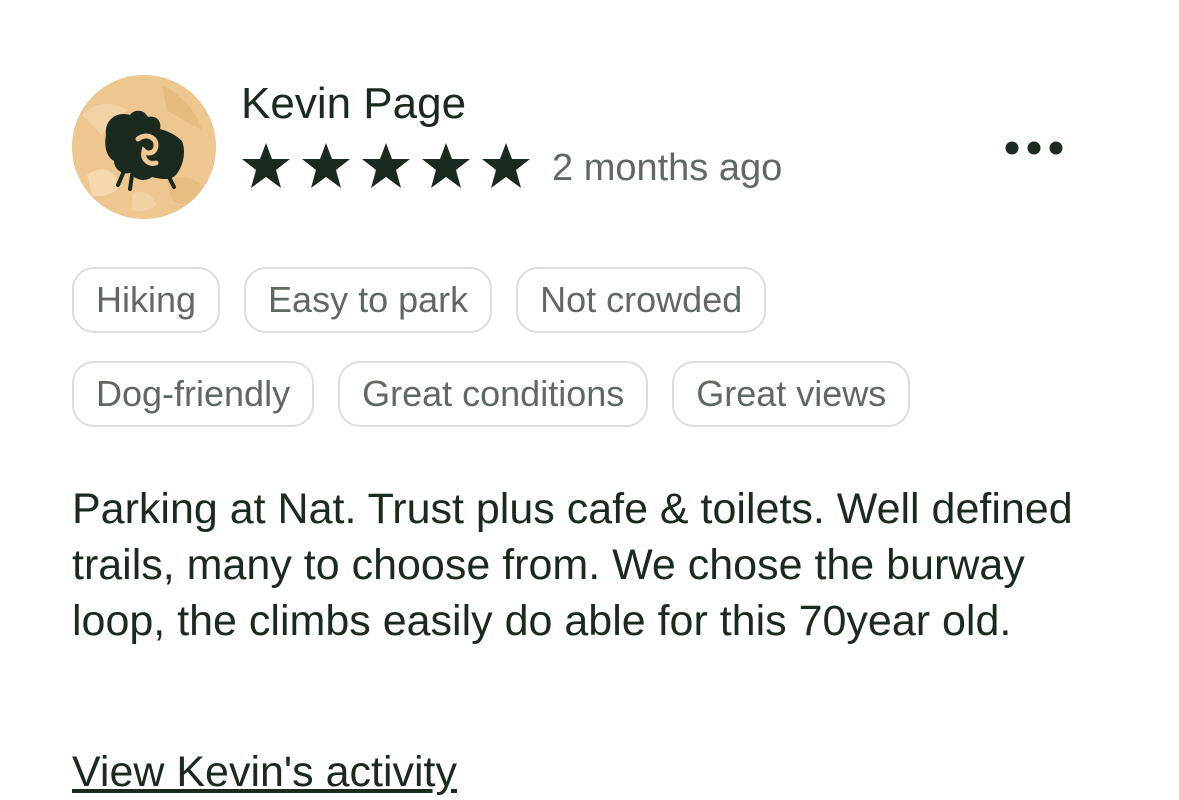 The width and height of the screenshot is (1179, 800). Describe the element at coordinates (641, 300) in the screenshot. I see `tag-chip-not-crowded: Not crowded` at that location.